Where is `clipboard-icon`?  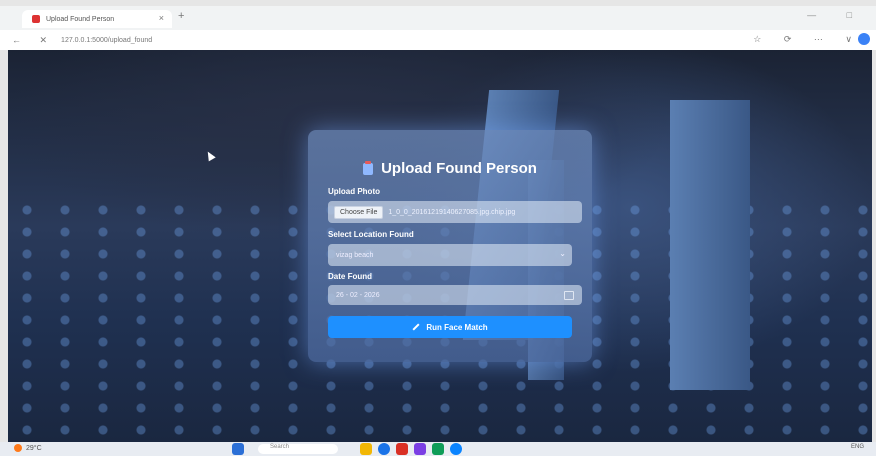
clipboard-icon is located at coordinates (368, 167).